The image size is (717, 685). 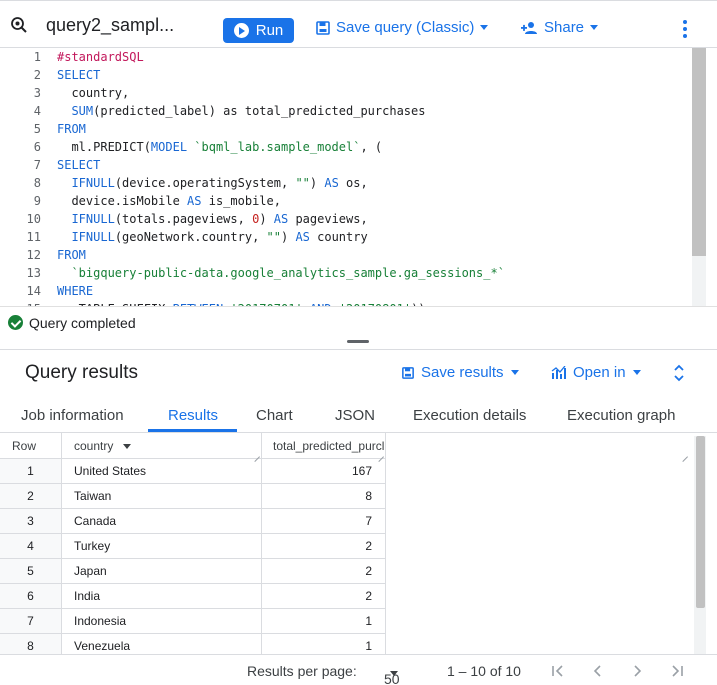 I want to click on run-button: Run, so click(x=258, y=30).